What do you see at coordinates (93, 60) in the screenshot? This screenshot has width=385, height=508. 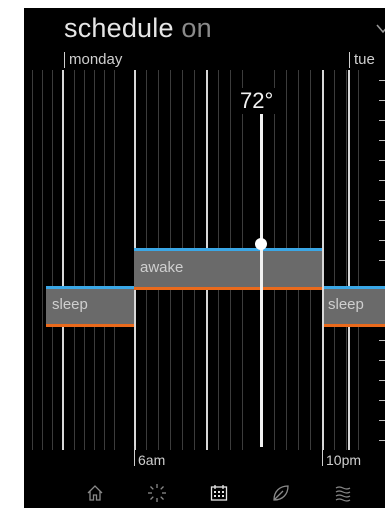 I see `day-label-monday: monday` at bounding box center [93, 60].